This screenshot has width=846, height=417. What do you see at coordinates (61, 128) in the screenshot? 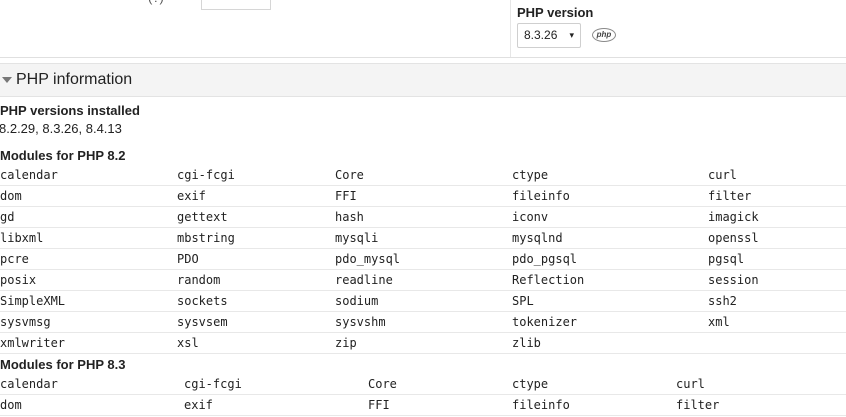
I see `installed-versions-value: 8.2.29, 8.3.26, 8.4.13` at bounding box center [61, 128].